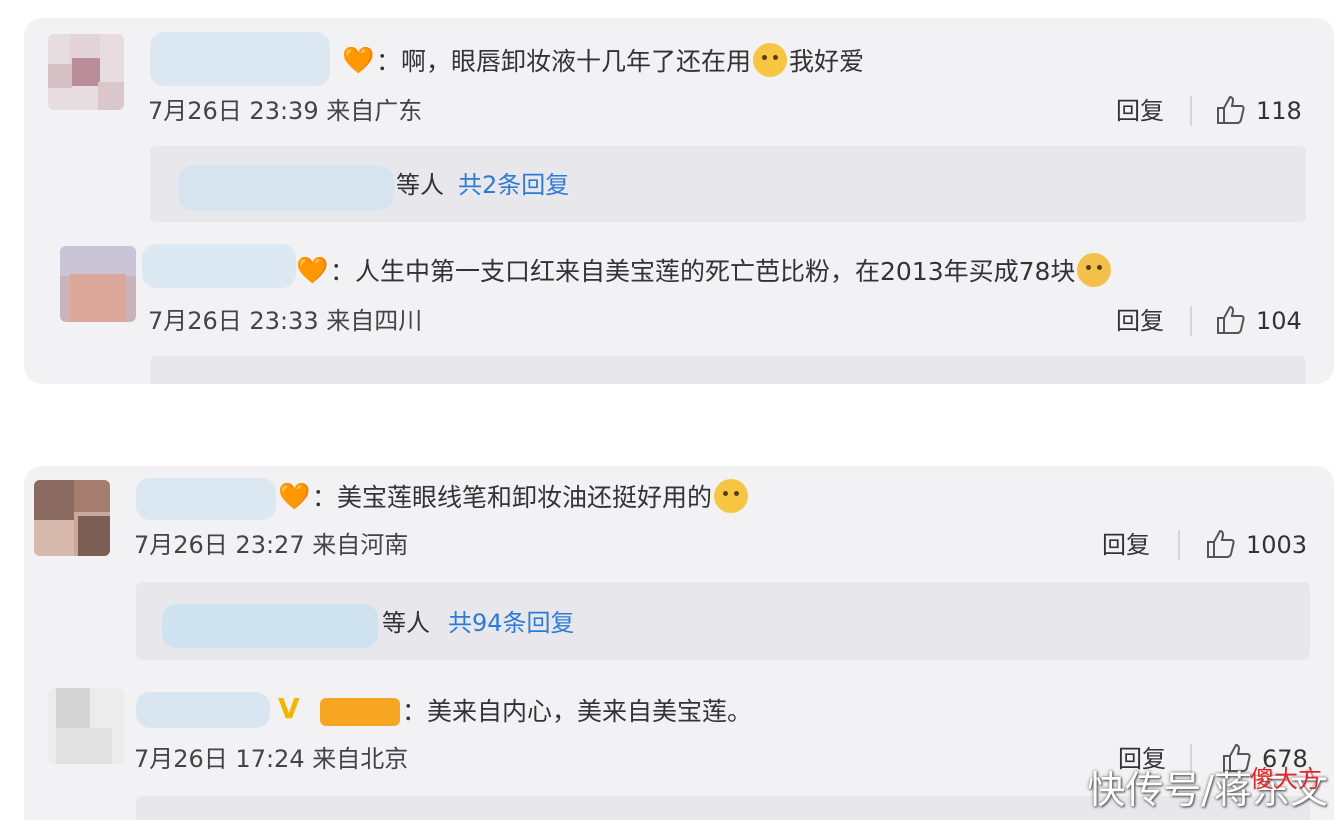 Image resolution: width=1344 pixels, height=820 pixels. I want to click on view-replies-link: 共94条回复, so click(511, 623).